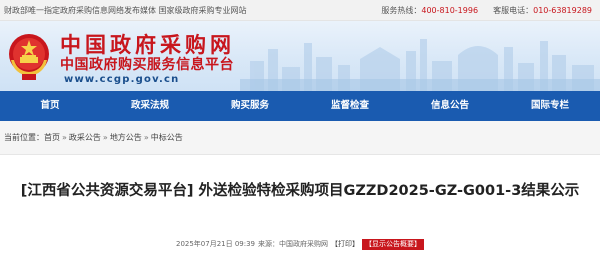 The height and width of the screenshot is (257, 600). Describe the element at coordinates (250, 106) in the screenshot. I see `nav-purchase-services: 购买服务` at that location.